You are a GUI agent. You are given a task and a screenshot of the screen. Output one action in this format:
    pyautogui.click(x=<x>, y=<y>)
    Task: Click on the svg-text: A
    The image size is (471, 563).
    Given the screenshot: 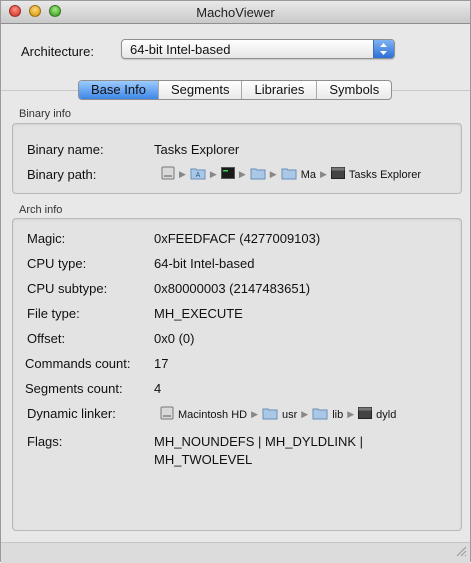 What is the action you would take?
    pyautogui.click(x=198, y=175)
    